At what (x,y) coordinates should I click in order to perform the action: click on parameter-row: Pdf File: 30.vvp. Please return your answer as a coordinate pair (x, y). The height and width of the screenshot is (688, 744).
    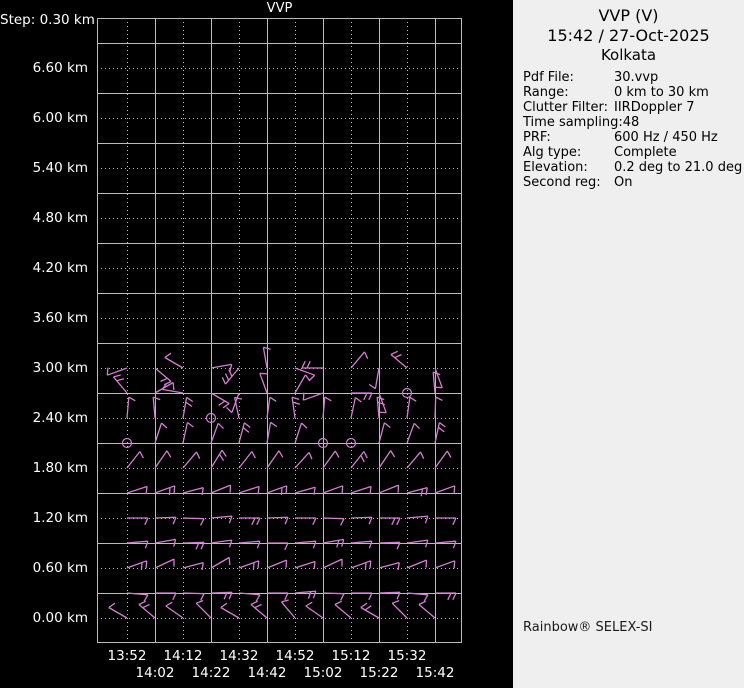
    Looking at the image, I should click on (633, 77).